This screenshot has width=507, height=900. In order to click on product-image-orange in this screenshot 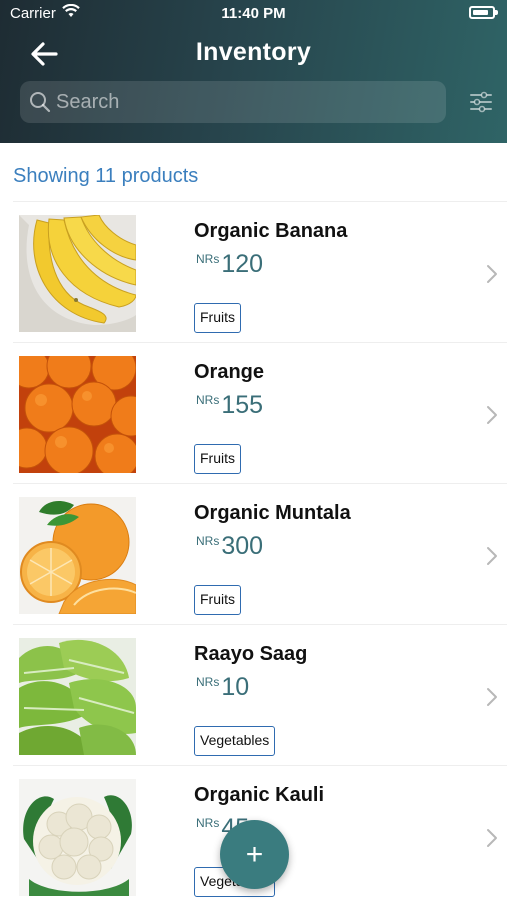, I will do `click(77, 414)`.